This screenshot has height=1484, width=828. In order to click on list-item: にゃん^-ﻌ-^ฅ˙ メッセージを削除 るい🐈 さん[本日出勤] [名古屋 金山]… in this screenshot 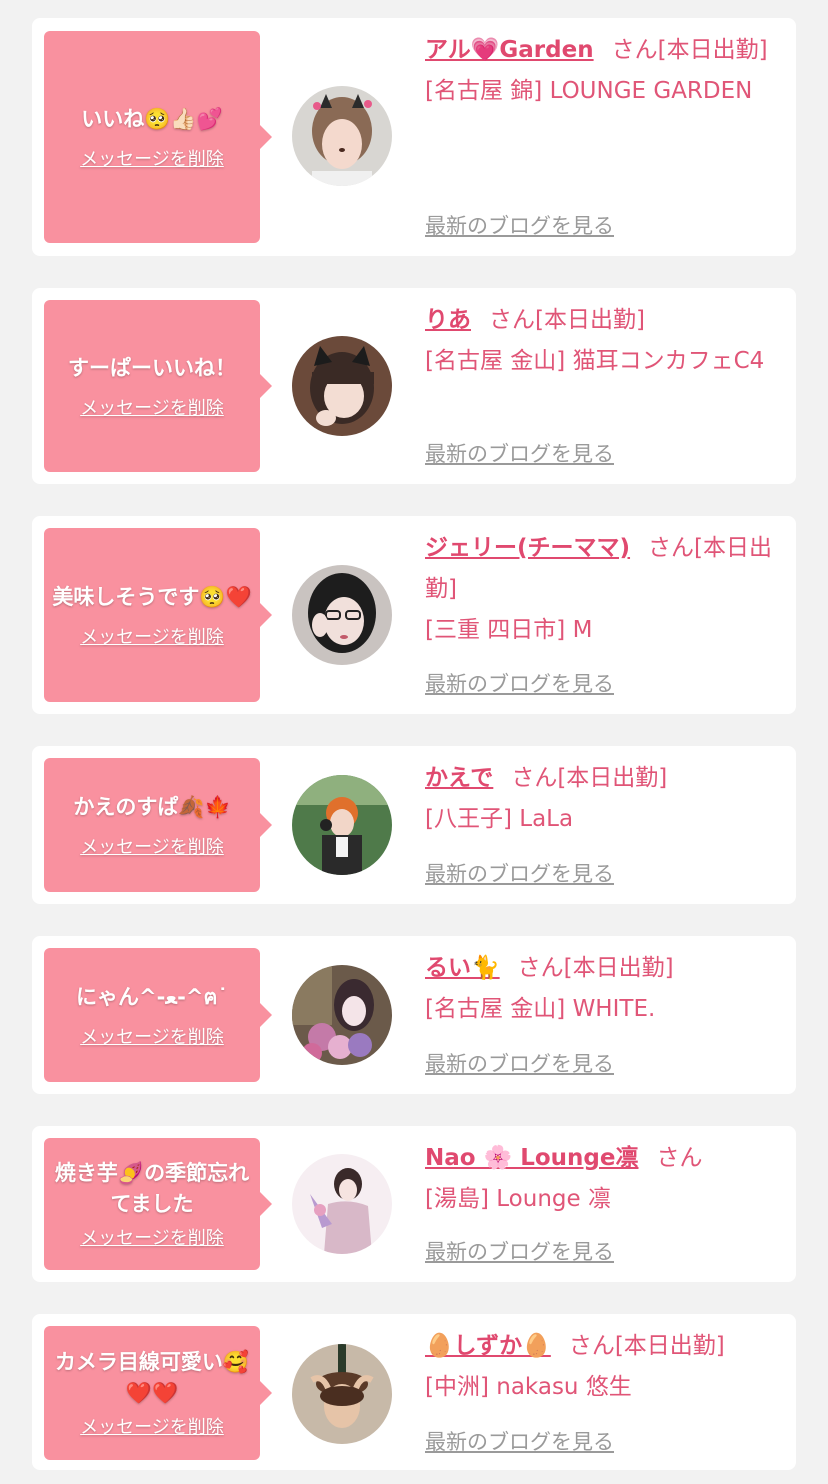, I will do `click(414, 1015)`.